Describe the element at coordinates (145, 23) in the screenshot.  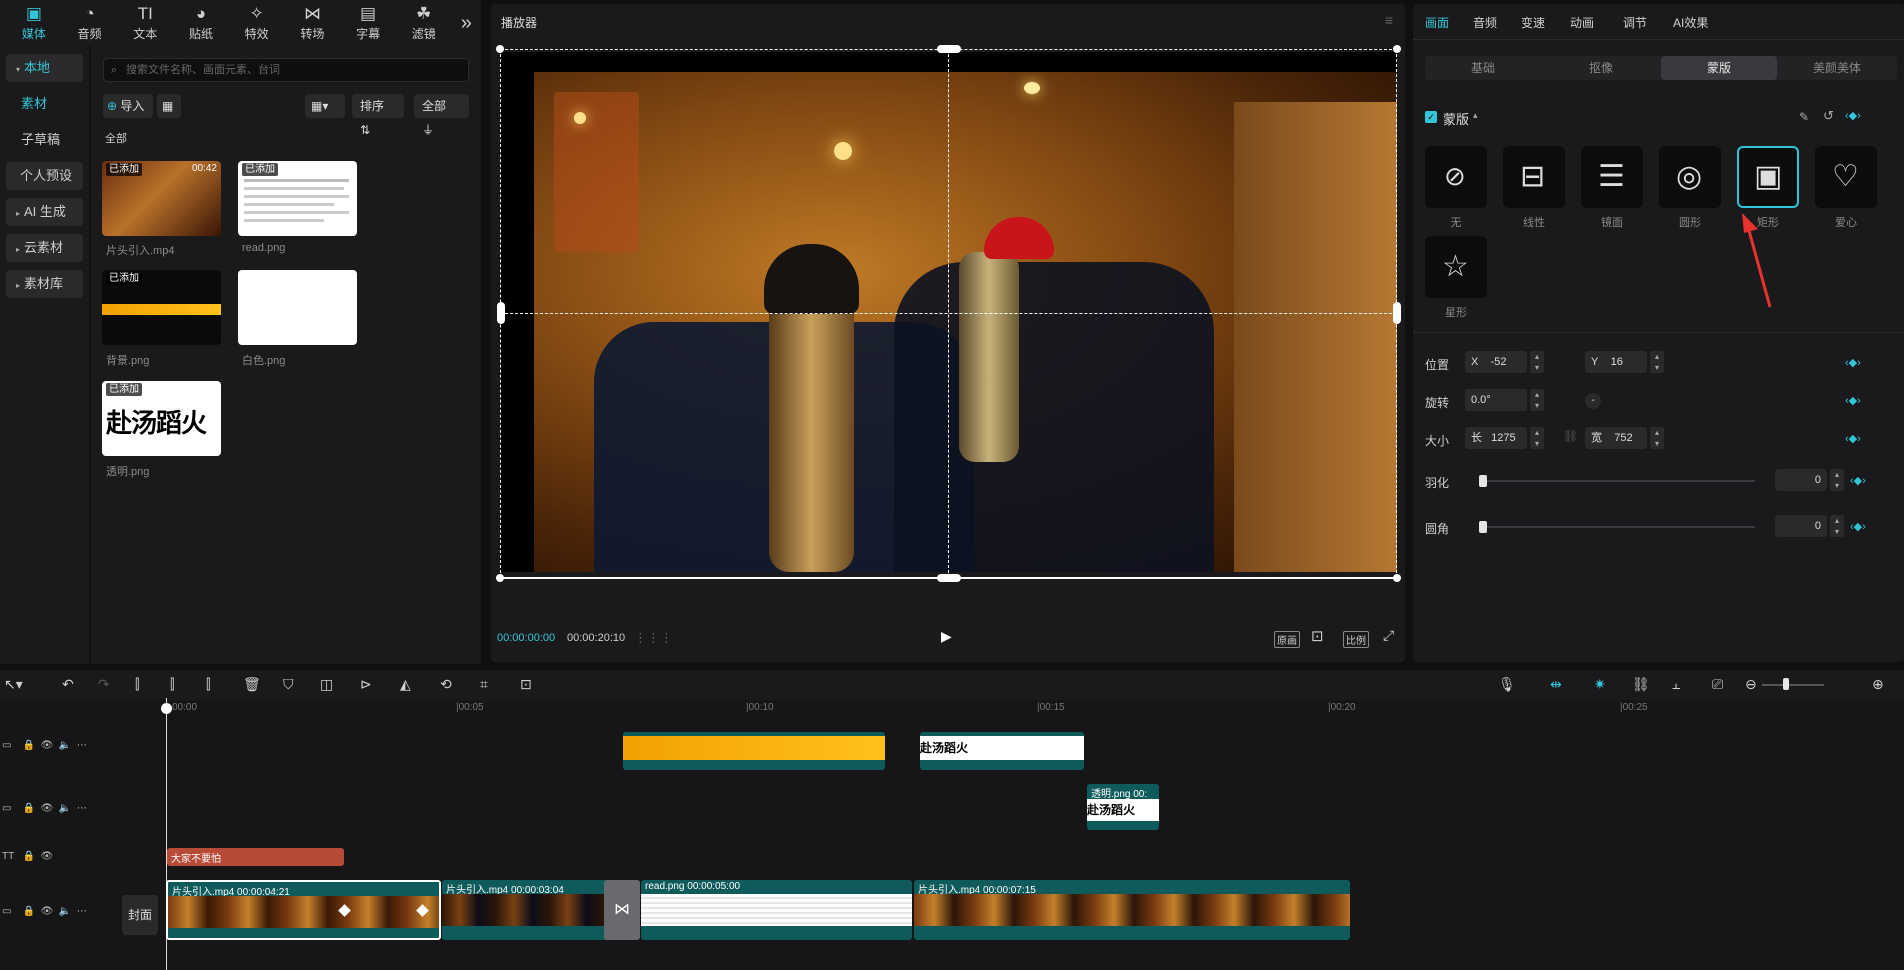
I see `tab-text: TI 文本` at that location.